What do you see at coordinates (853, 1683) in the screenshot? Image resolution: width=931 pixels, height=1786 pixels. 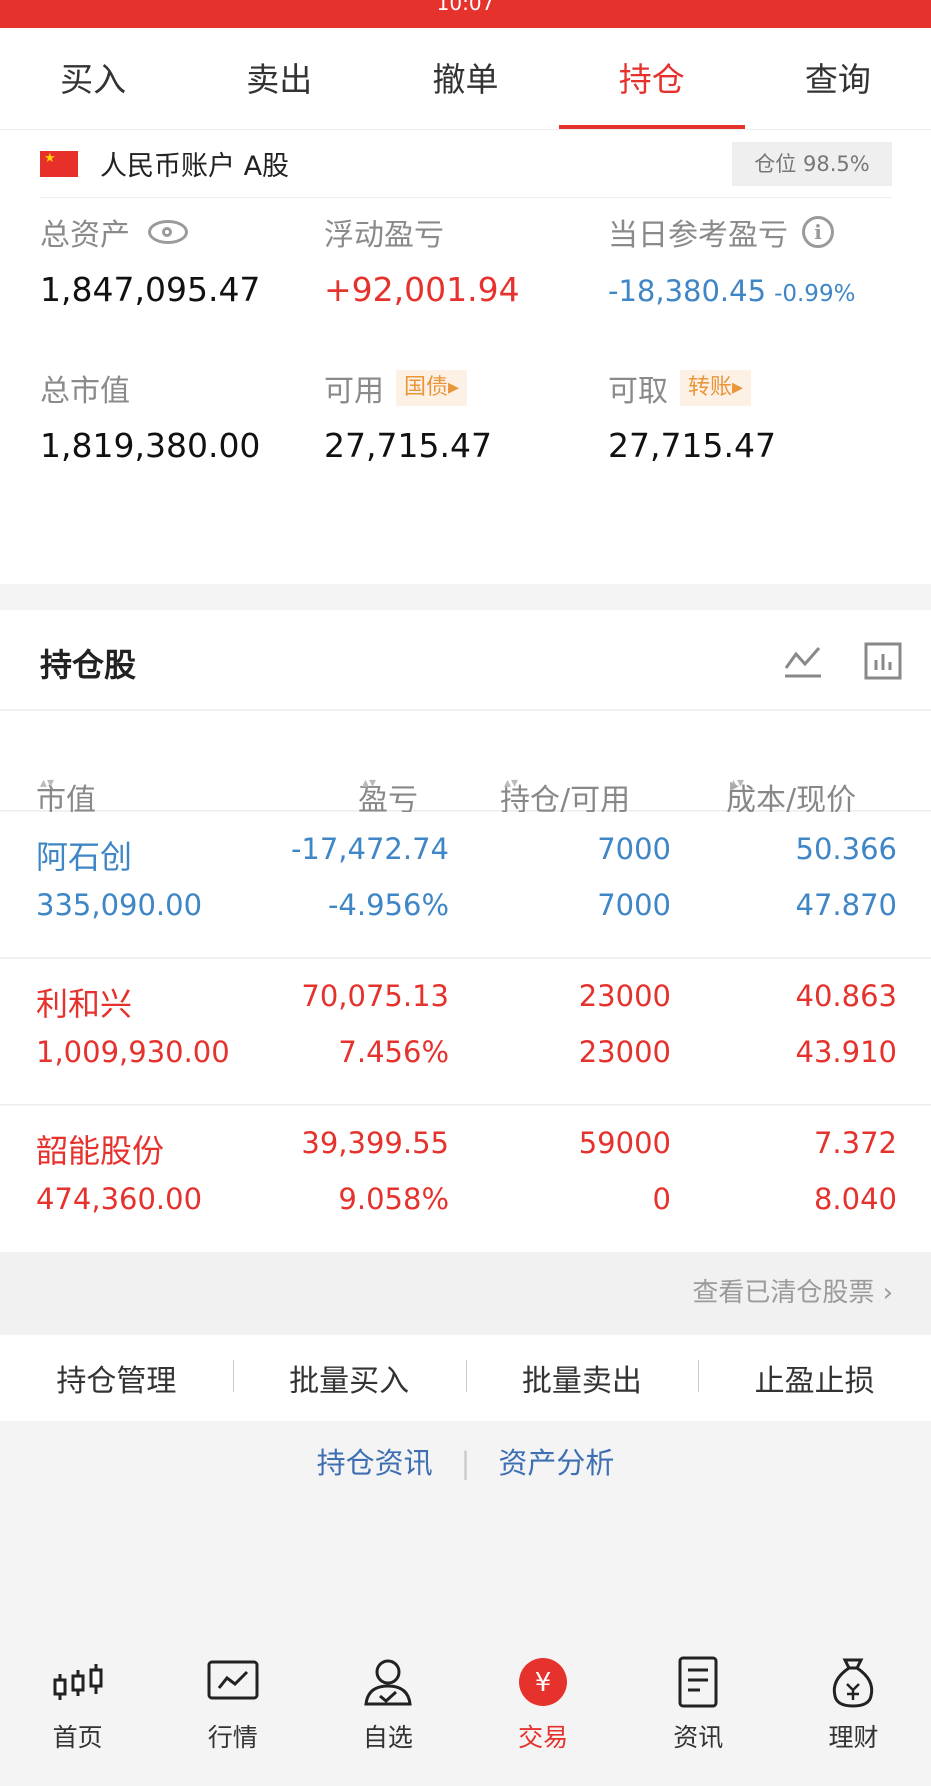 I see `money-bag-icon` at bounding box center [853, 1683].